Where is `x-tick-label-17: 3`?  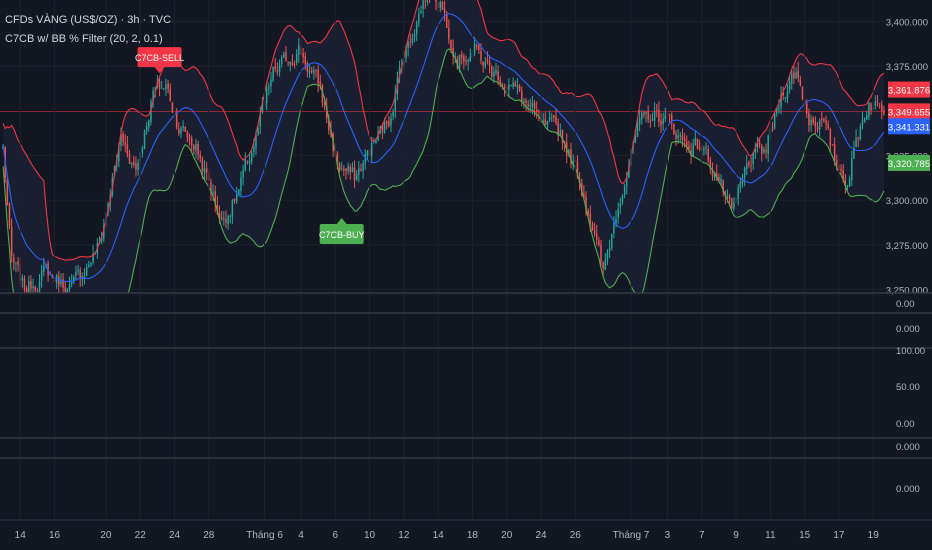
x-tick-label-17: 3 is located at coordinates (668, 535).